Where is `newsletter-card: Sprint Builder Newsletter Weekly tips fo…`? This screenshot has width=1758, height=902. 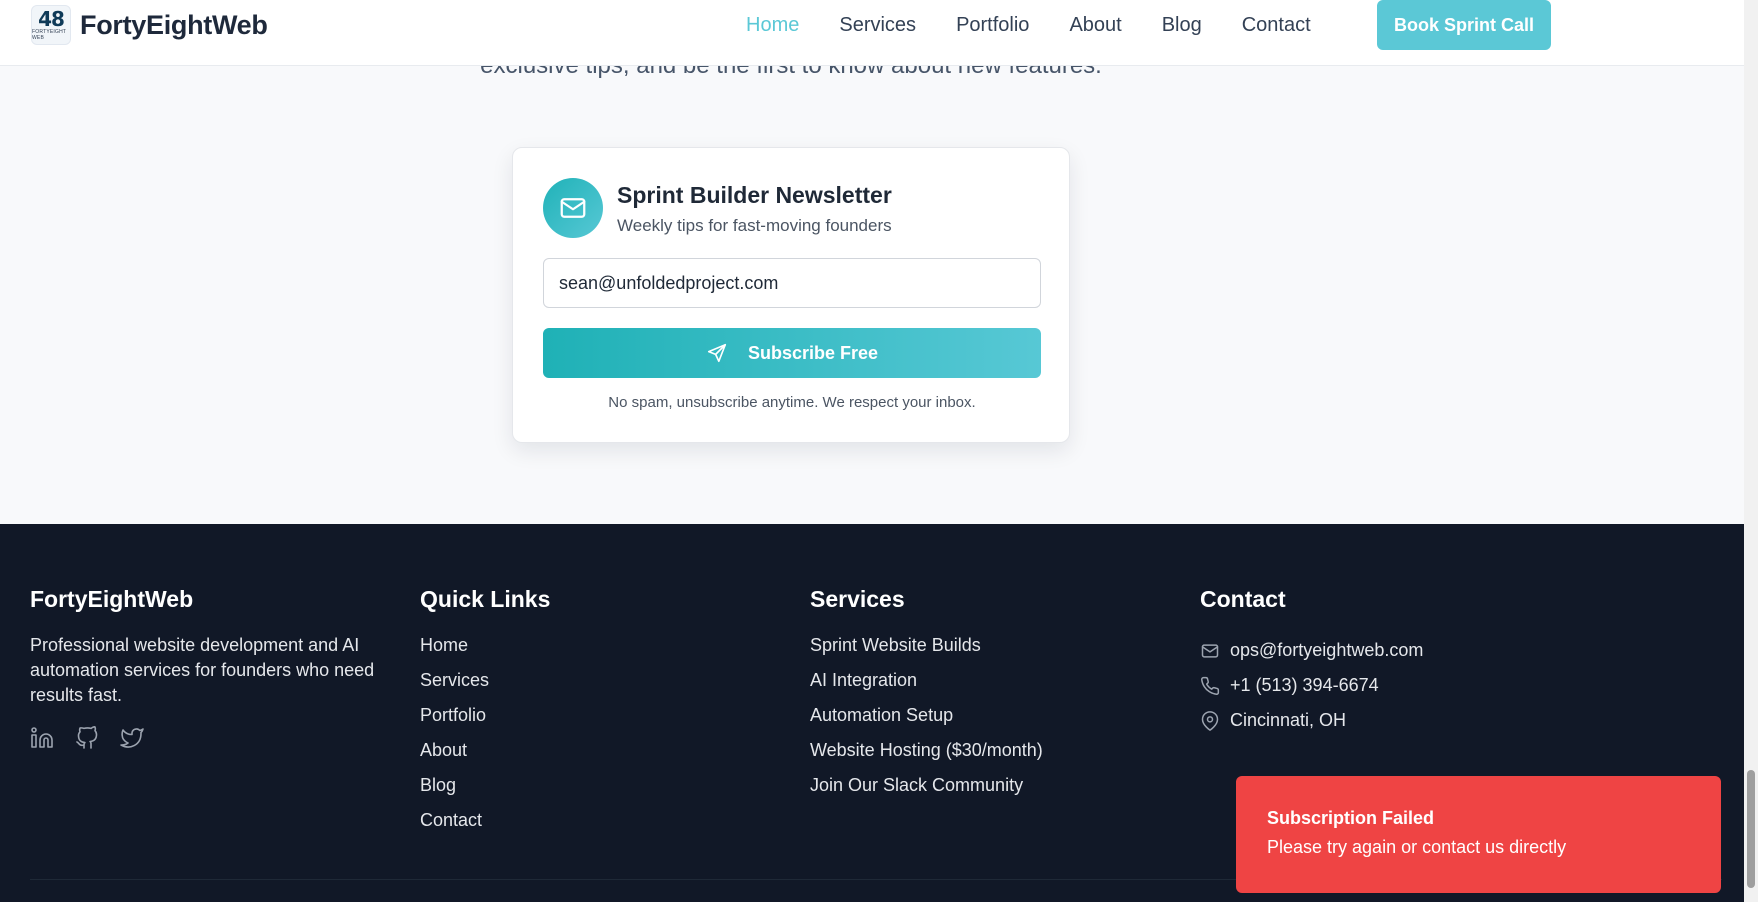 newsletter-card: Sprint Builder Newsletter Weekly tips fo… is located at coordinates (791, 295).